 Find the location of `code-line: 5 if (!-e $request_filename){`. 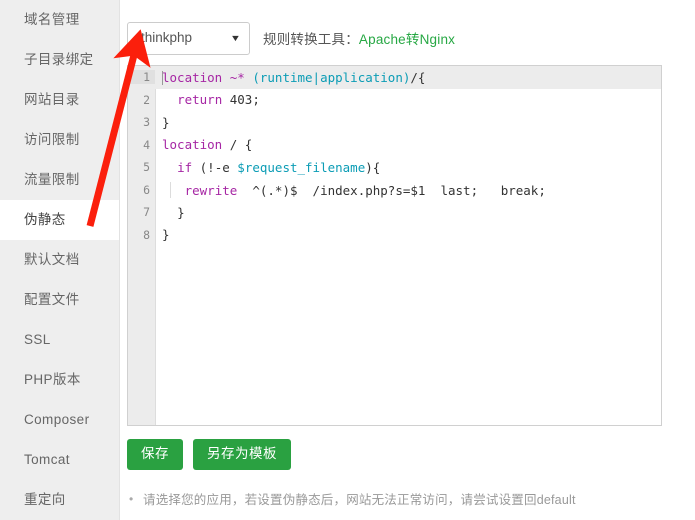

code-line: 5 if (!-e $request_filename){ is located at coordinates (394, 167).